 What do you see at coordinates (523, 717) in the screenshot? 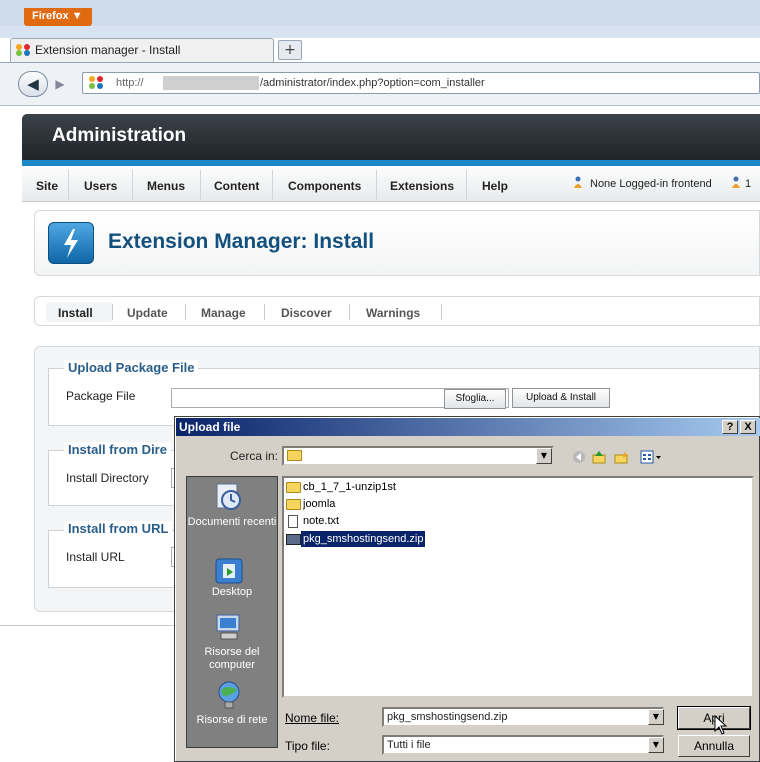
I see `filename-input: pkg_smshostingsend.zip` at bounding box center [523, 717].